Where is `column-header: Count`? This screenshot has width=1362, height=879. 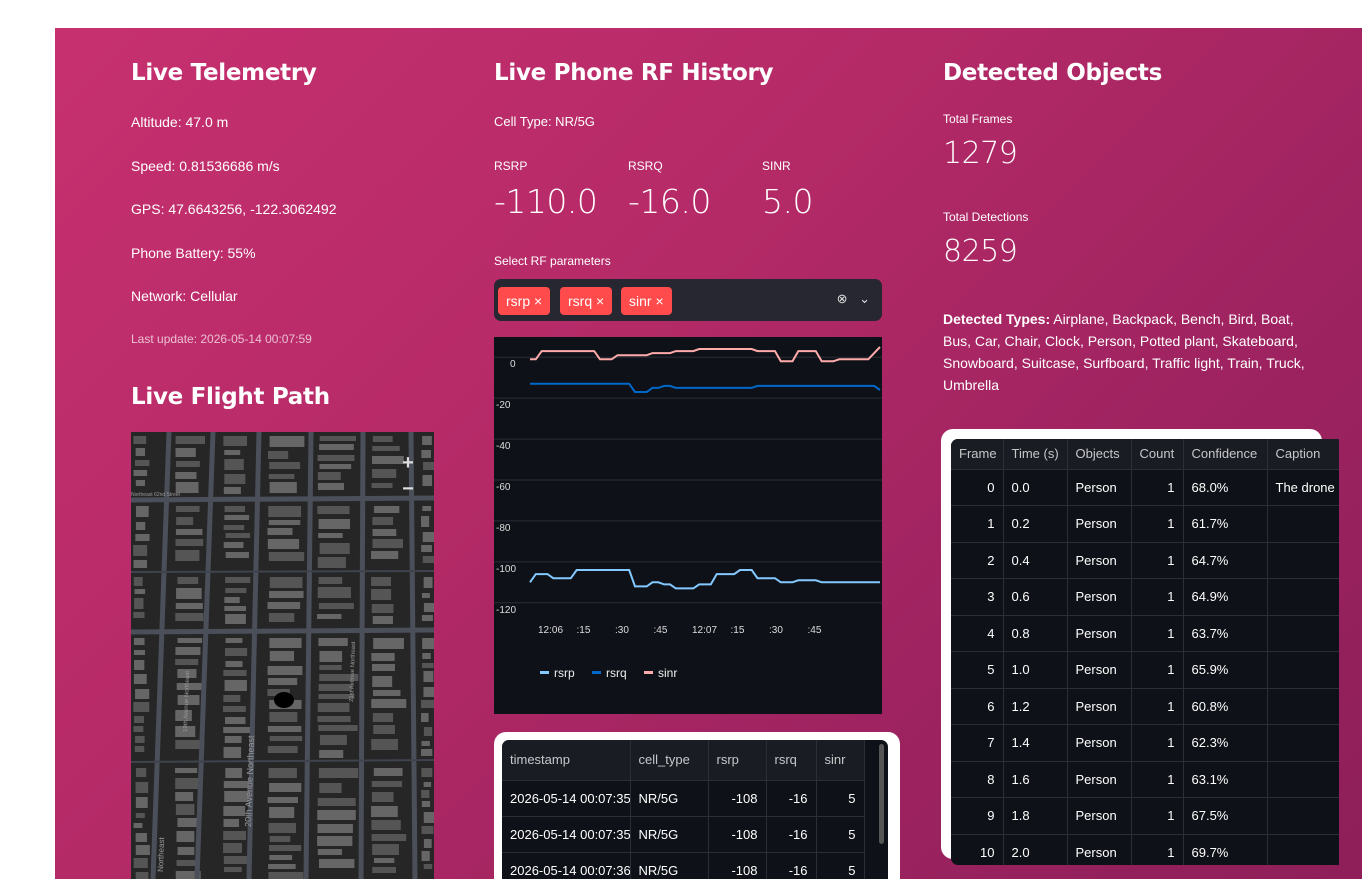 column-header: Count is located at coordinates (1157, 454).